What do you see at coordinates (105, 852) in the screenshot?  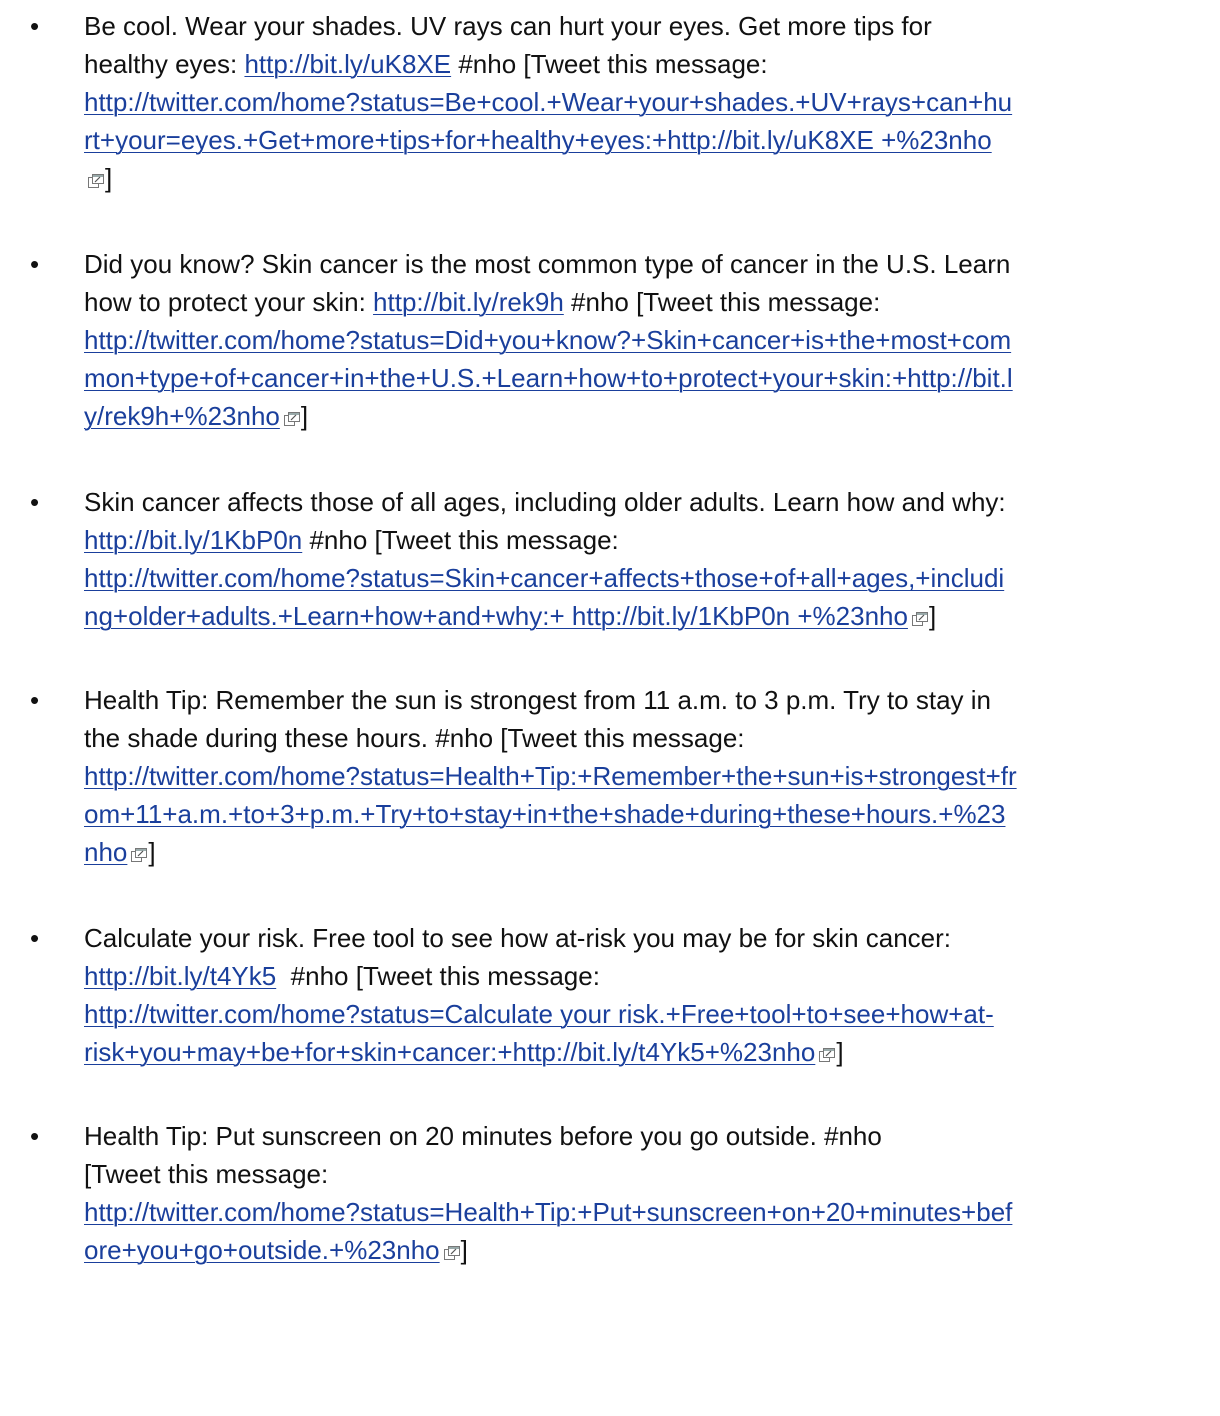 I see `tweet-link: nho` at bounding box center [105, 852].